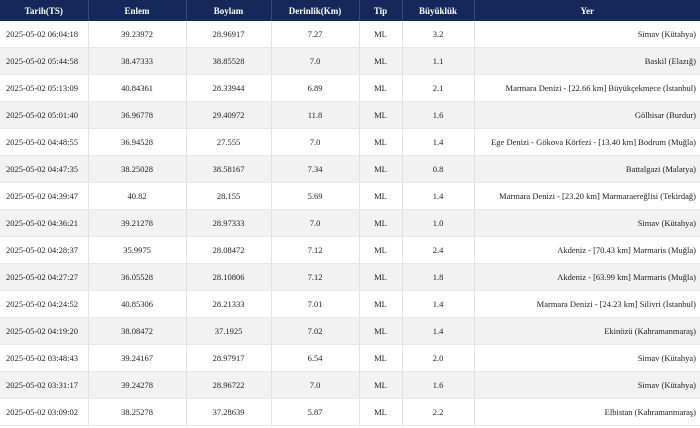  I want to click on cell-date: 2025-05-02 04:47:35, so click(44, 169).